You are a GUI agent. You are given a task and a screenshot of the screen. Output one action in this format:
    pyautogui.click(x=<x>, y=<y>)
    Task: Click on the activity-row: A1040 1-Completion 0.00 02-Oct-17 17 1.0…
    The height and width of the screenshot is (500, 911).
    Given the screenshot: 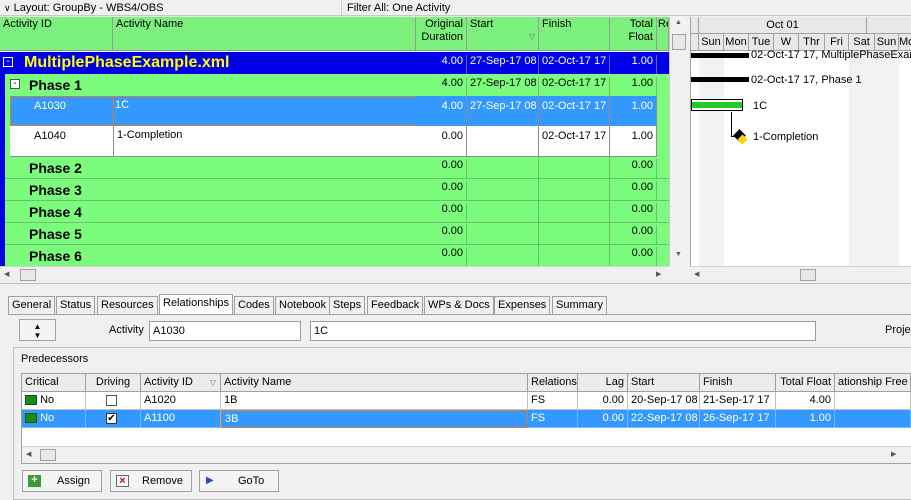 What is the action you would take?
    pyautogui.click(x=337, y=141)
    